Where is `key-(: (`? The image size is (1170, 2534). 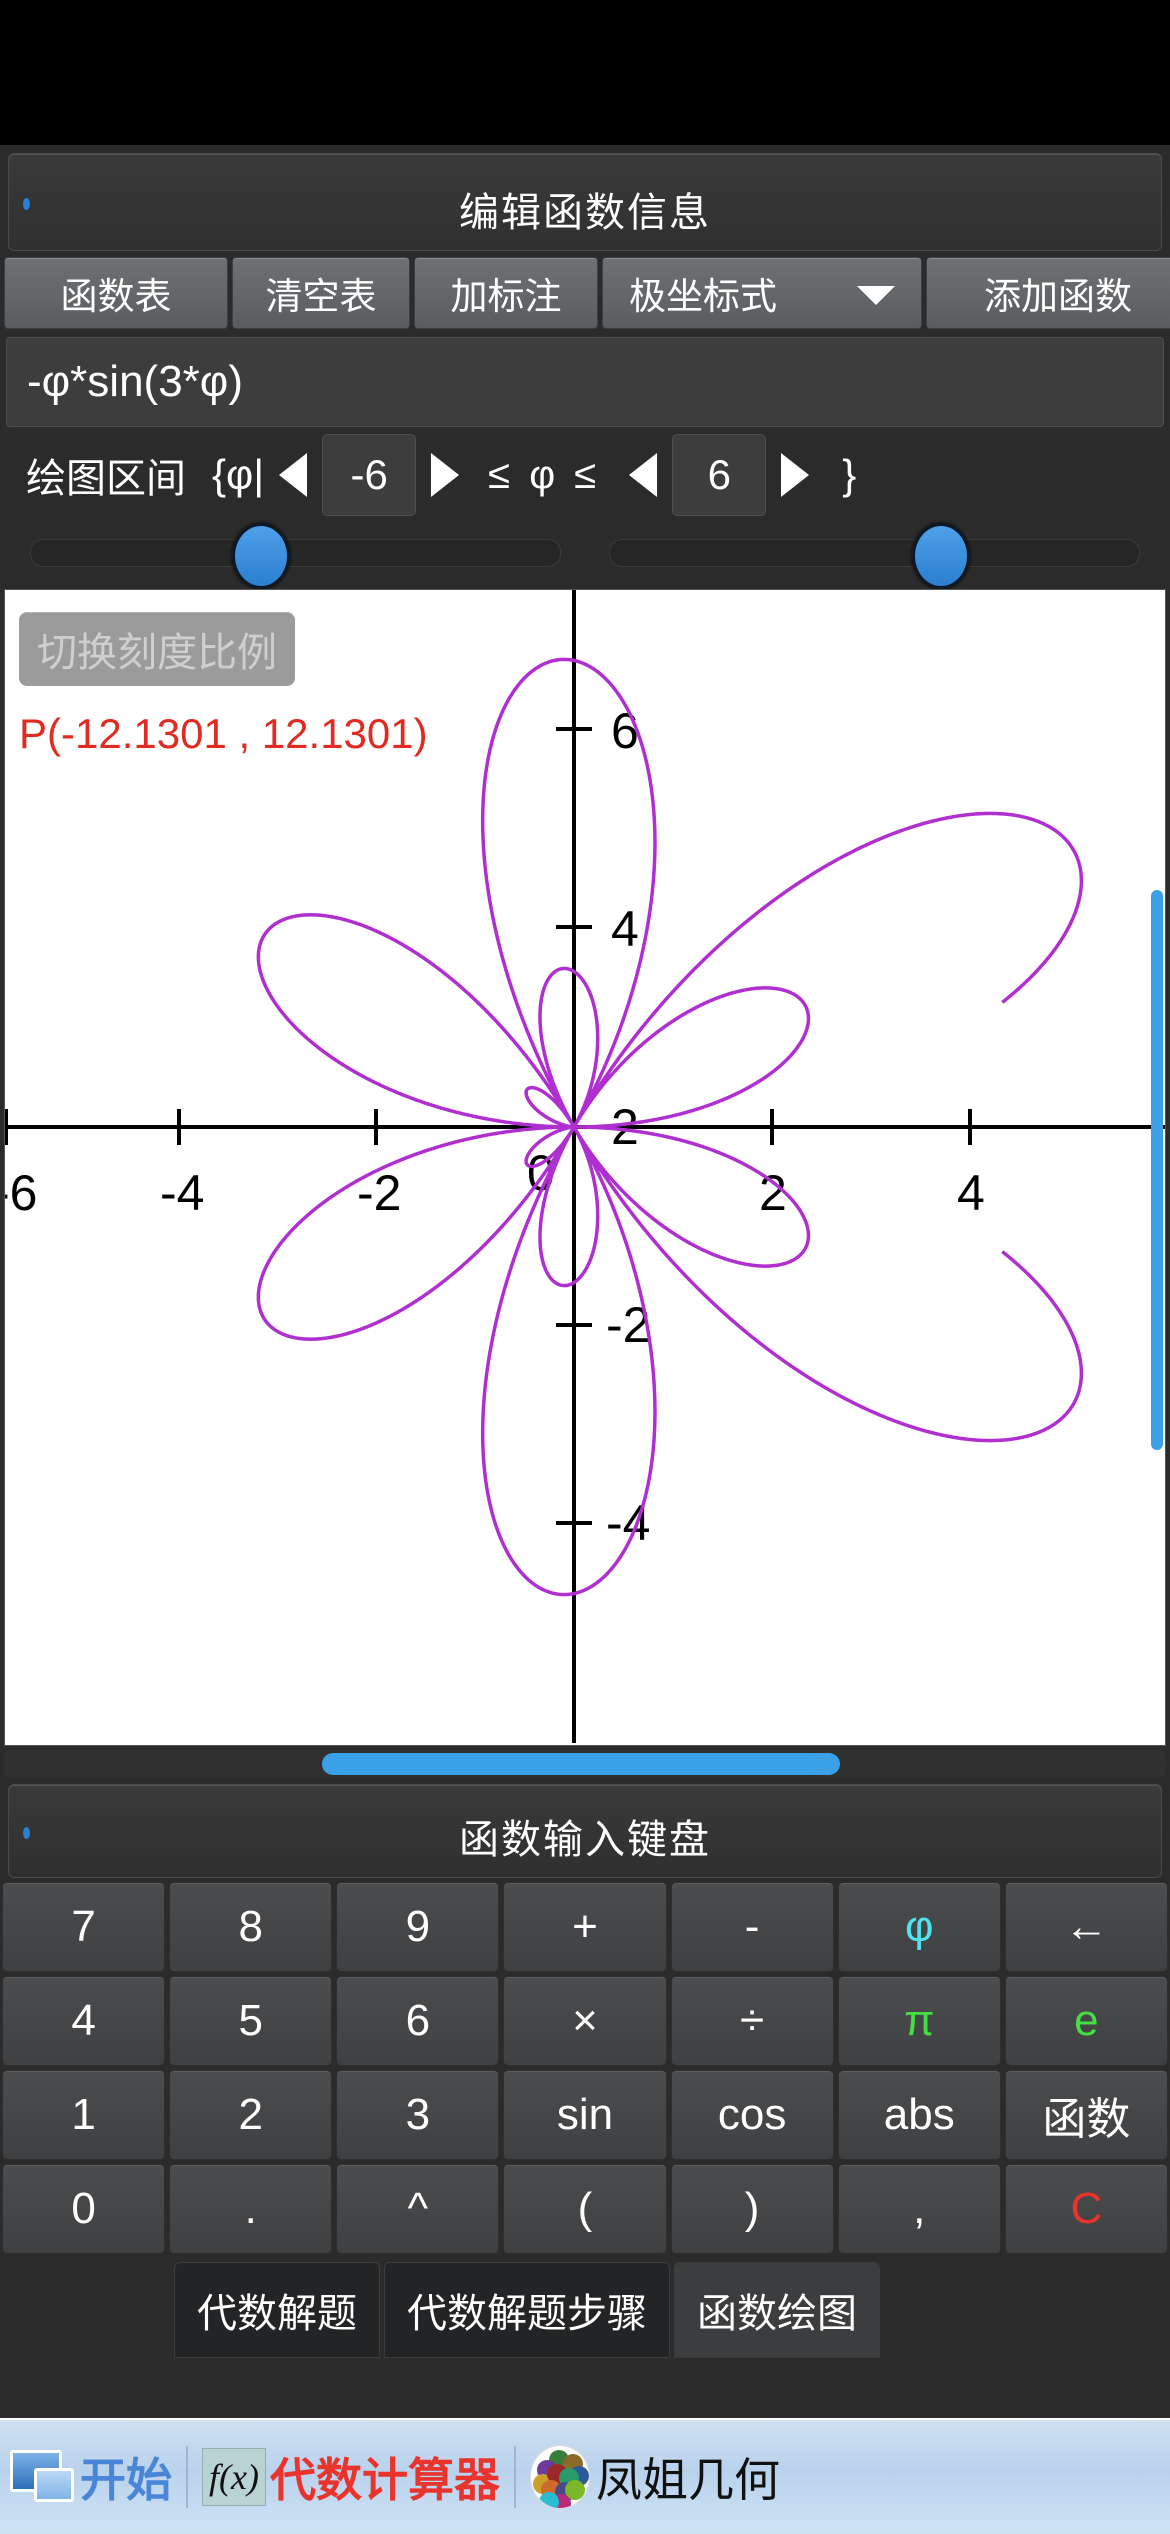 key-(: ( is located at coordinates (585, 2209).